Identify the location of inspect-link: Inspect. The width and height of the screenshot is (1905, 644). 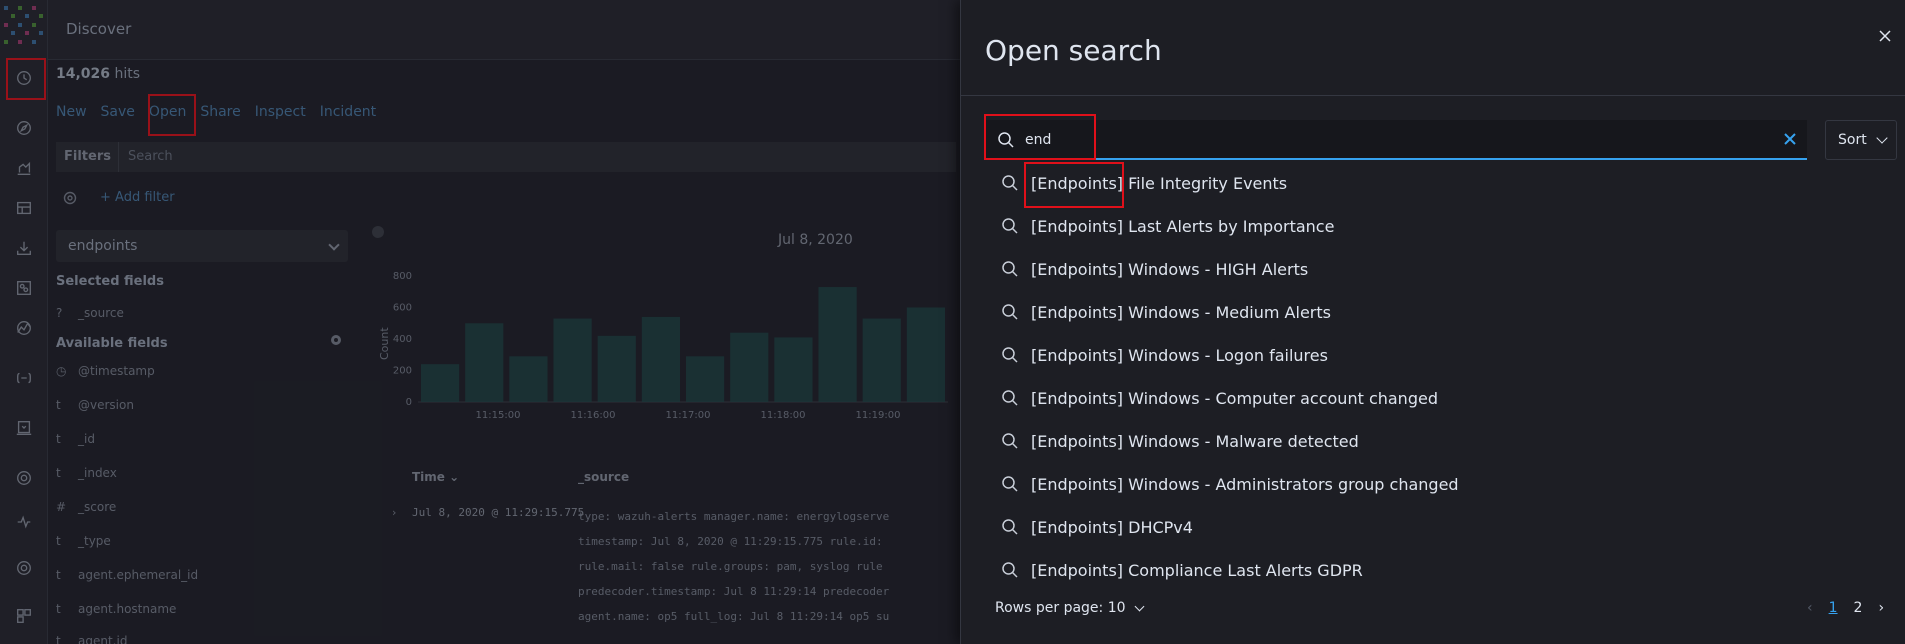
(280, 112).